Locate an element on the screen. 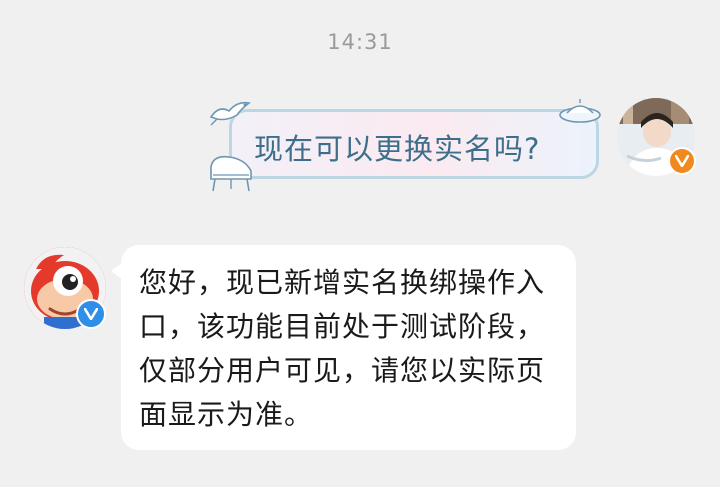 The height and width of the screenshot is (487, 720). piano-decoration-icon is located at coordinates (231, 173).